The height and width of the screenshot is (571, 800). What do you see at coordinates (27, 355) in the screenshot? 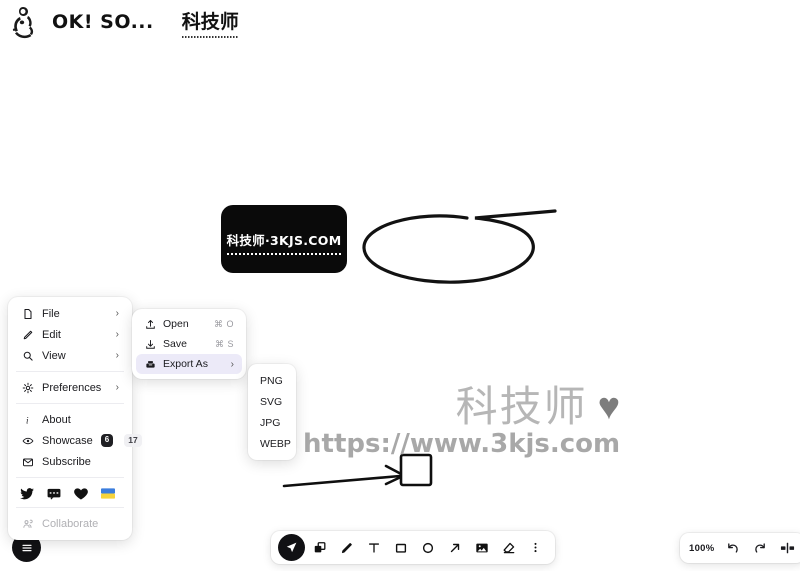
I see `search-icon` at bounding box center [27, 355].